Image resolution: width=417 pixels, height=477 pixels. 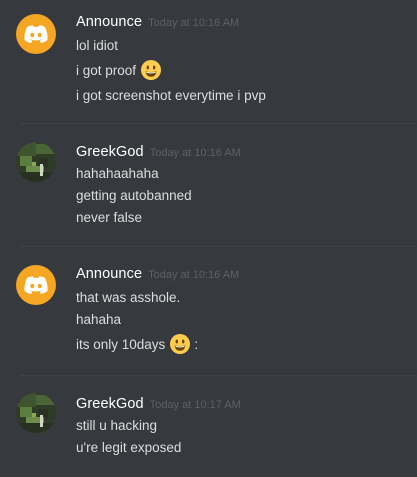 I want to click on message-text: never false, so click(x=109, y=217).